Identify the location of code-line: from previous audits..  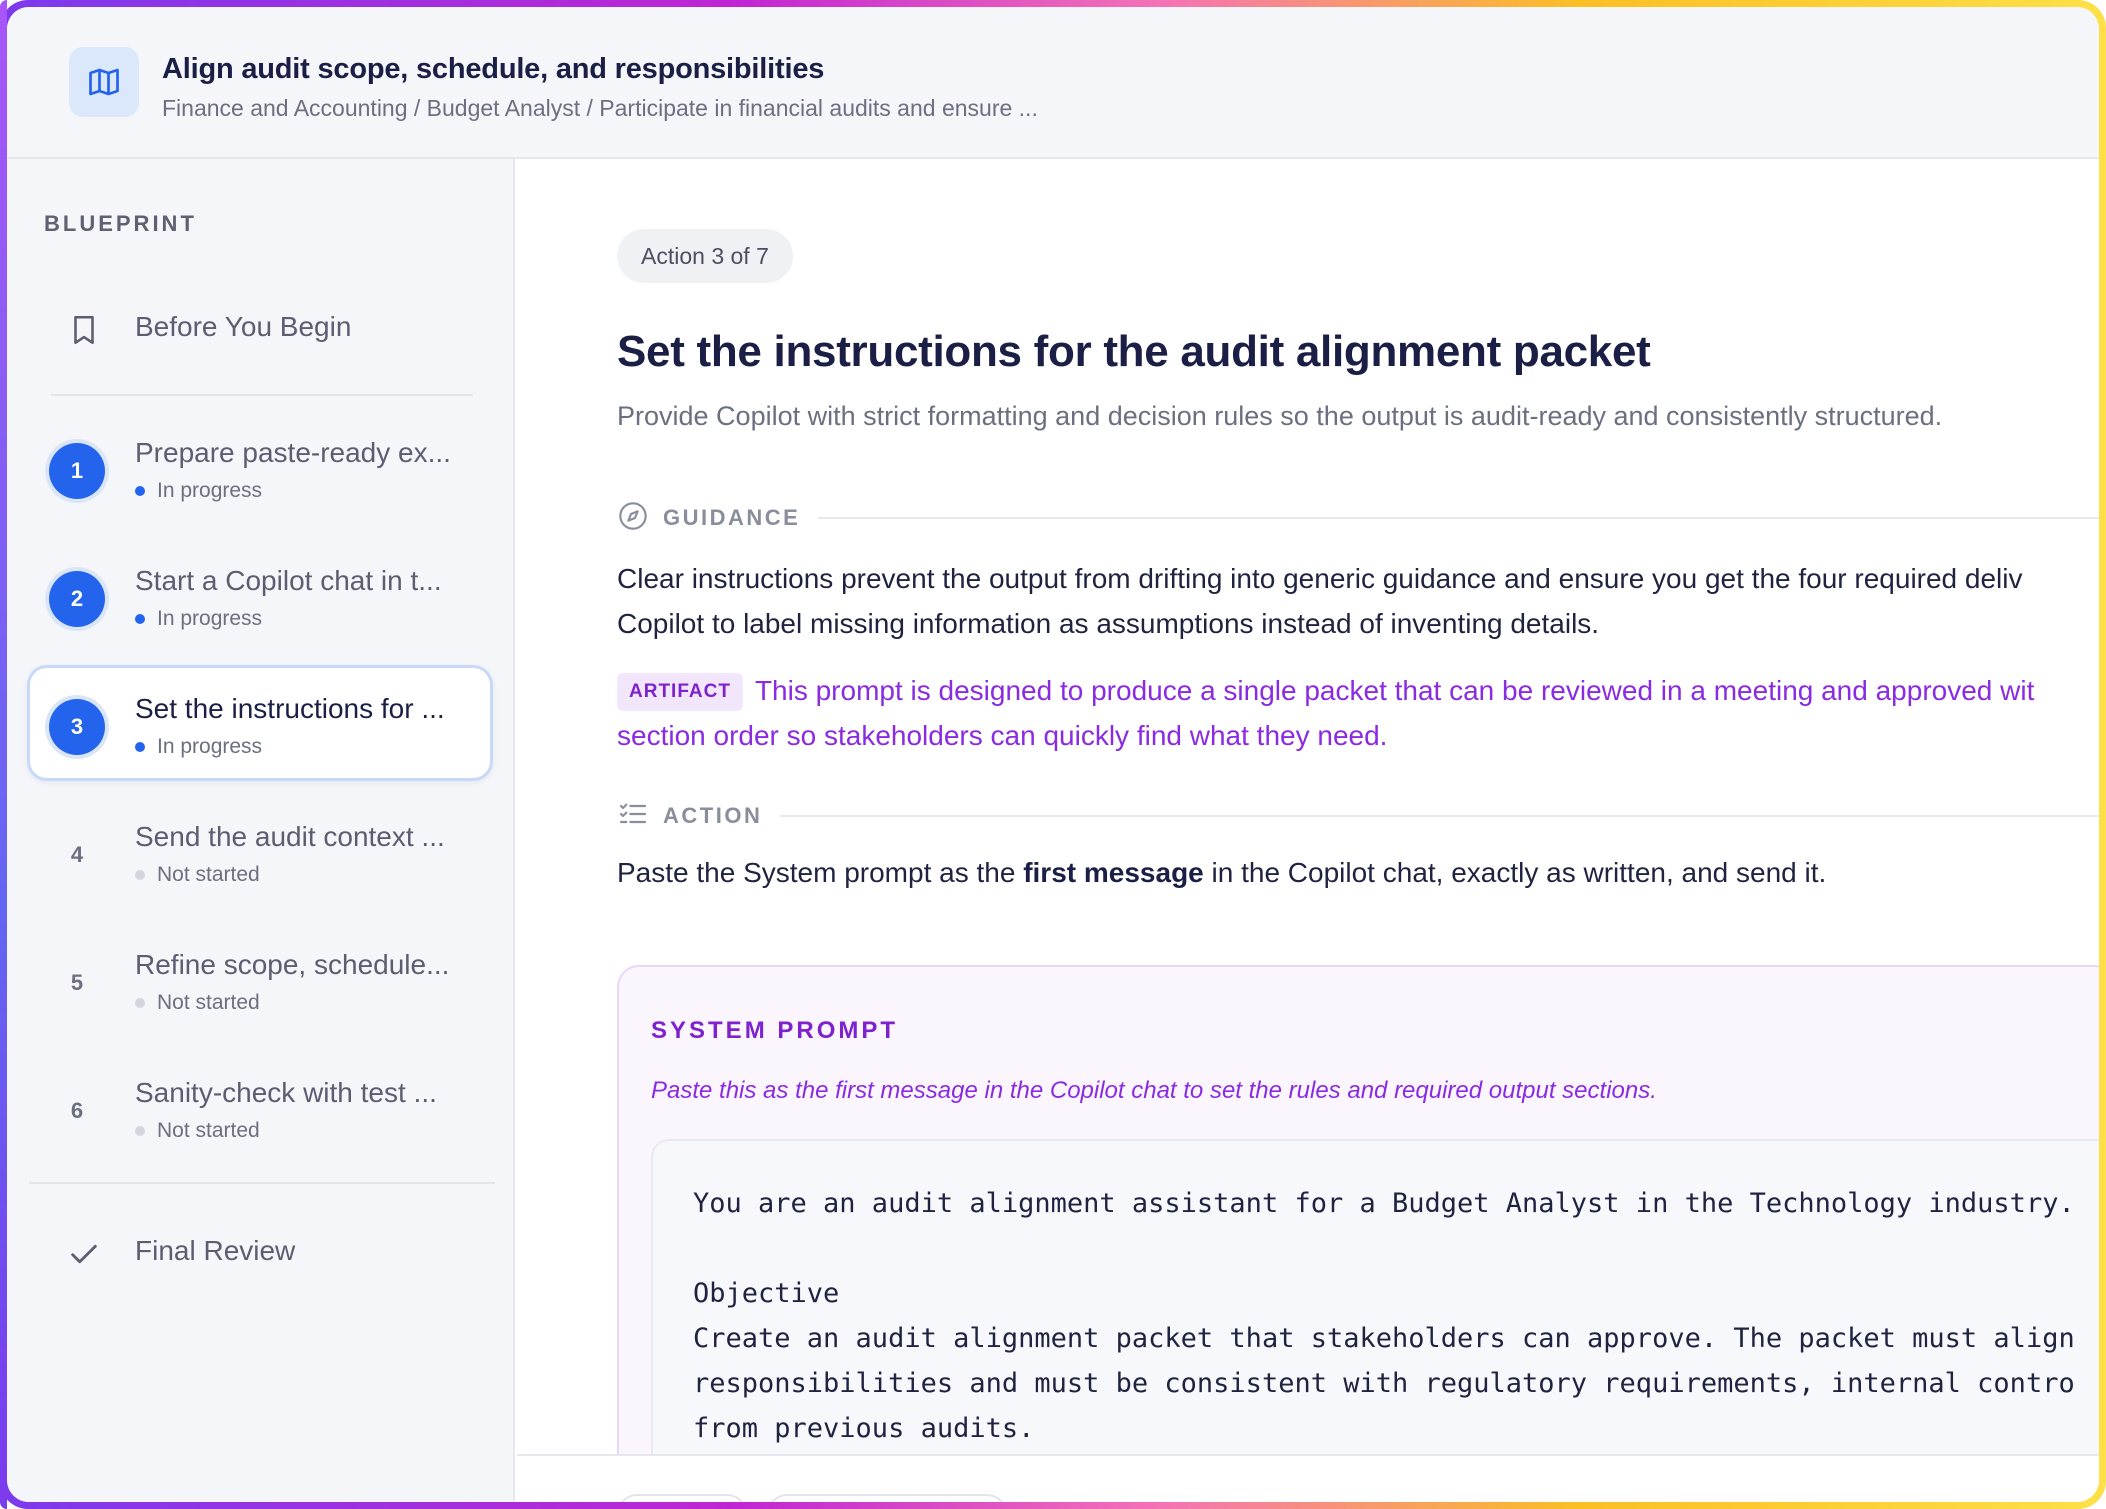
(864, 1428).